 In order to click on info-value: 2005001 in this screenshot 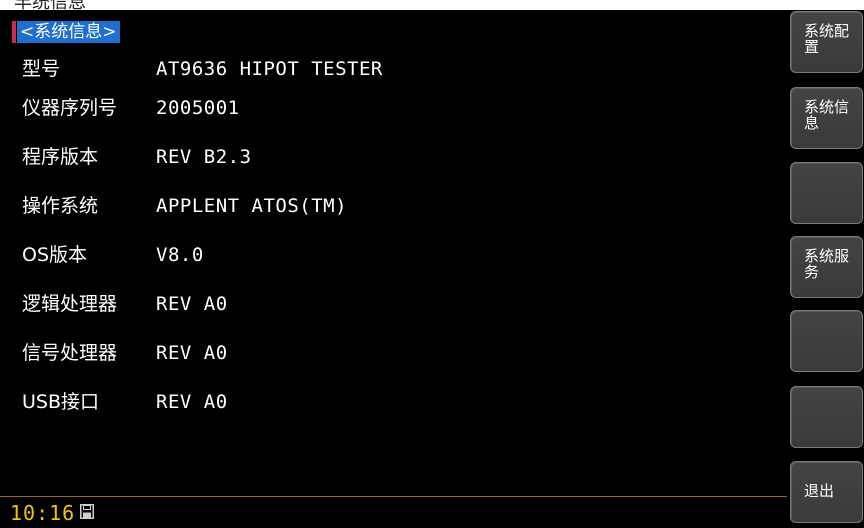, I will do `click(198, 108)`.